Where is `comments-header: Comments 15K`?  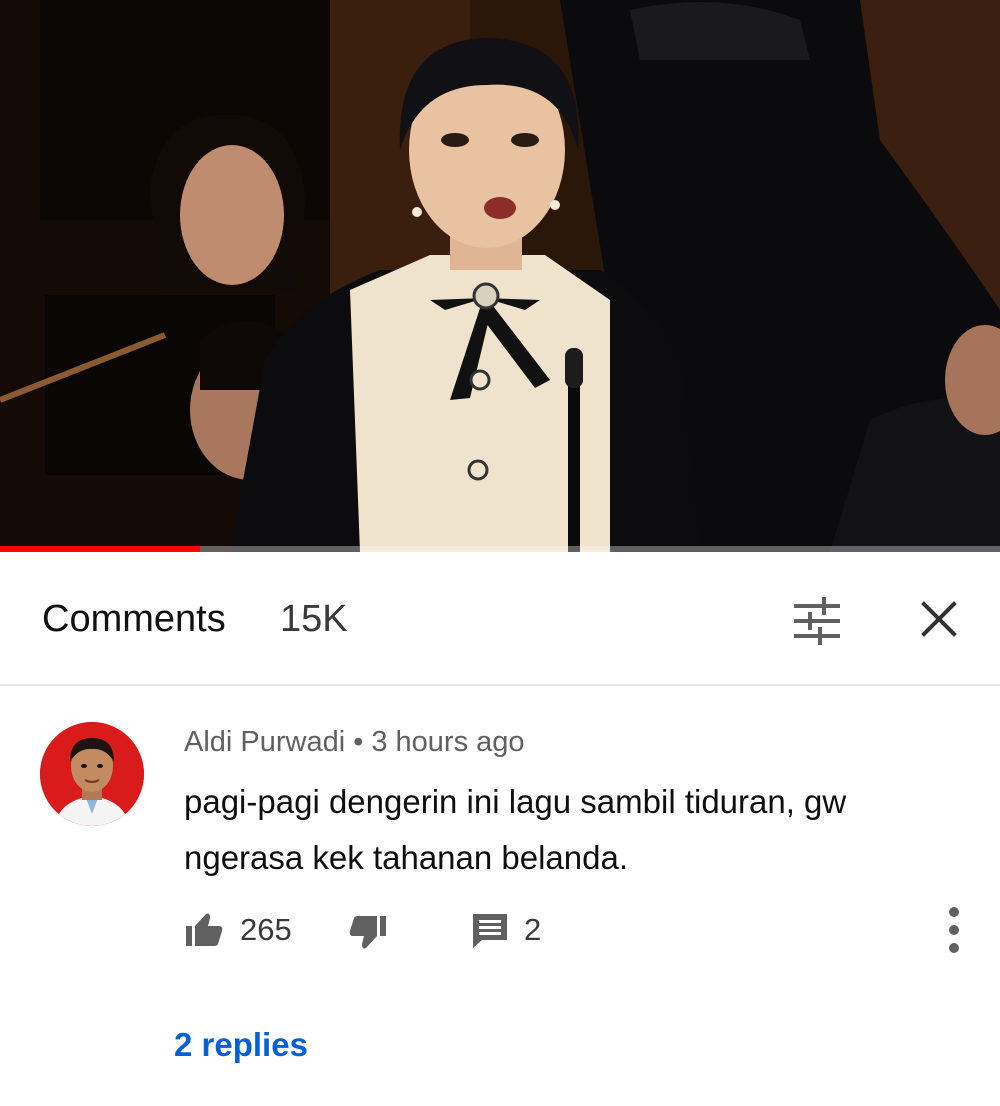
comments-header: Comments 15K is located at coordinates (500, 619).